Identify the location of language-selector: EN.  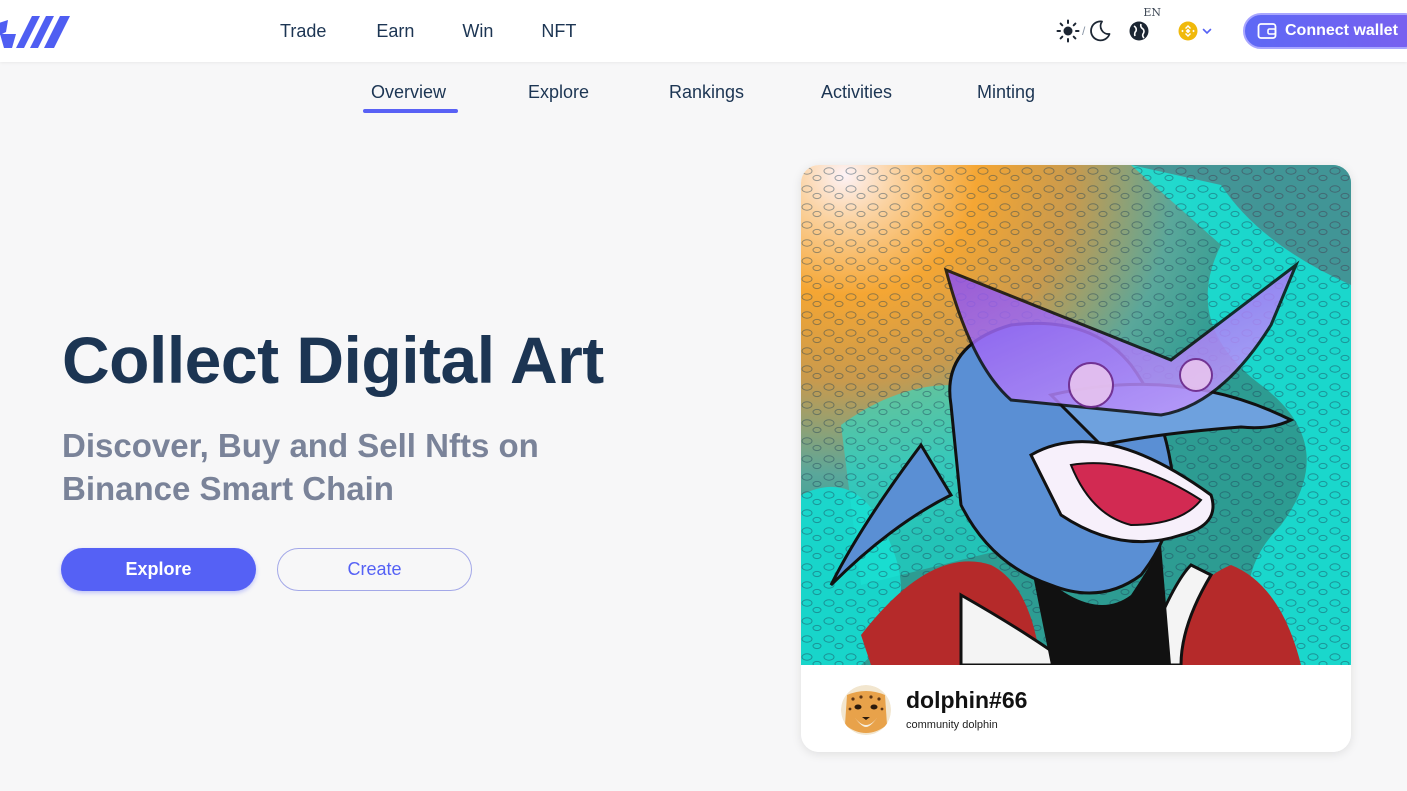
(1144, 24).